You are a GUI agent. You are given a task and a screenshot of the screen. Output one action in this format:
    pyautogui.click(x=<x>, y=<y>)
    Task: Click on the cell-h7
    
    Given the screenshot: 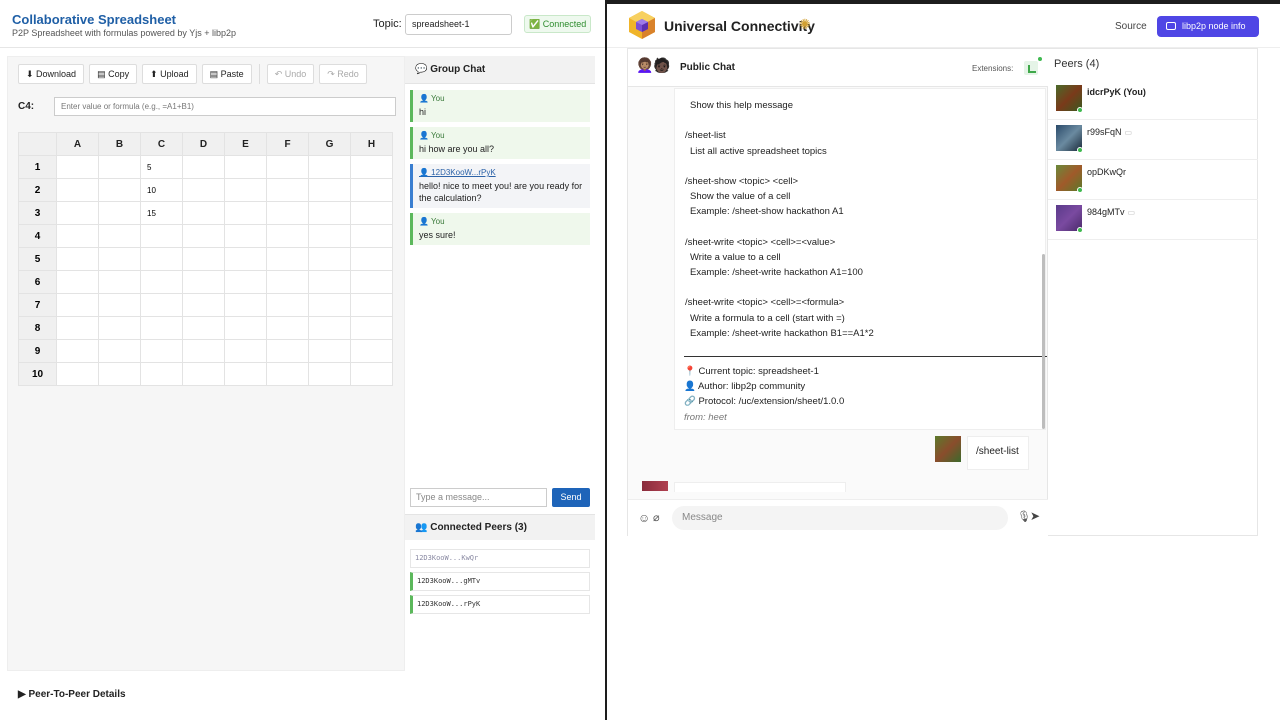 What is the action you would take?
    pyautogui.click(x=371, y=305)
    